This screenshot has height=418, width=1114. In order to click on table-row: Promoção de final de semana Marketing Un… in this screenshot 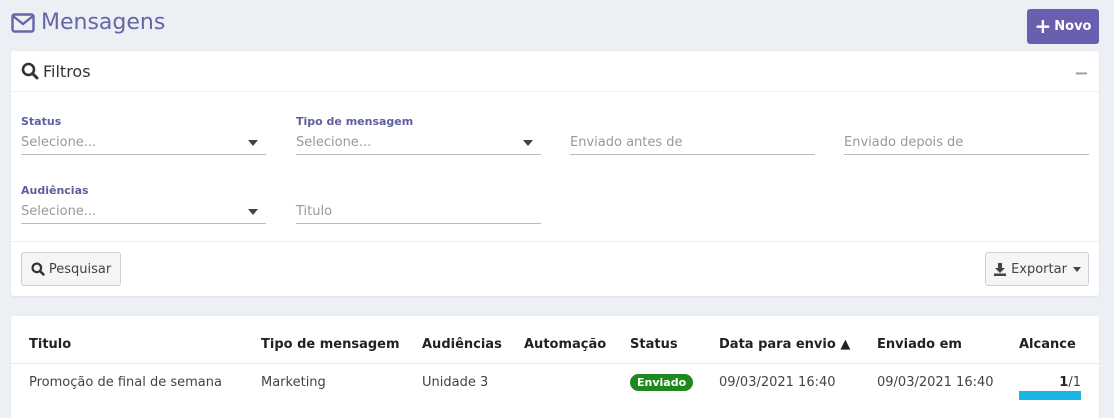, I will do `click(555, 382)`.